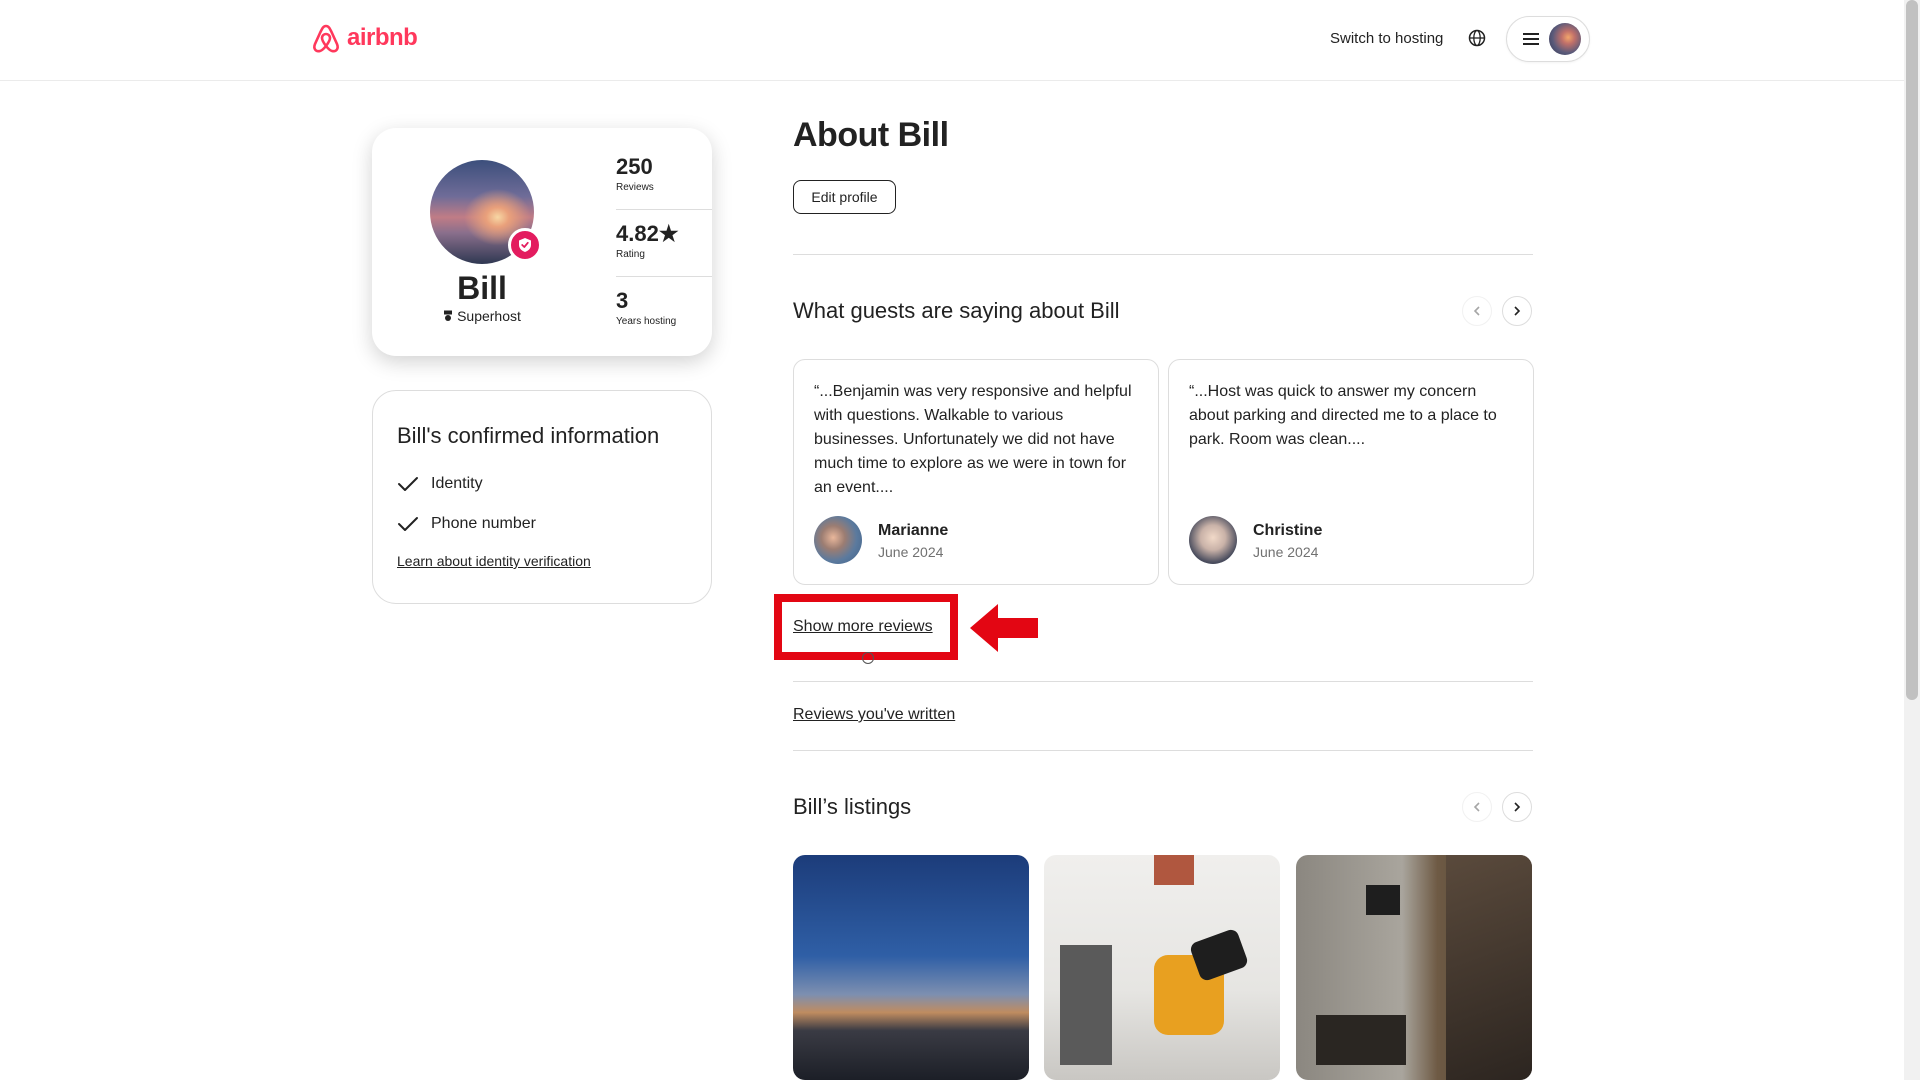 The image size is (1920, 1080). Describe the element at coordinates (482, 288) in the screenshot. I see `host-name: Bill` at that location.